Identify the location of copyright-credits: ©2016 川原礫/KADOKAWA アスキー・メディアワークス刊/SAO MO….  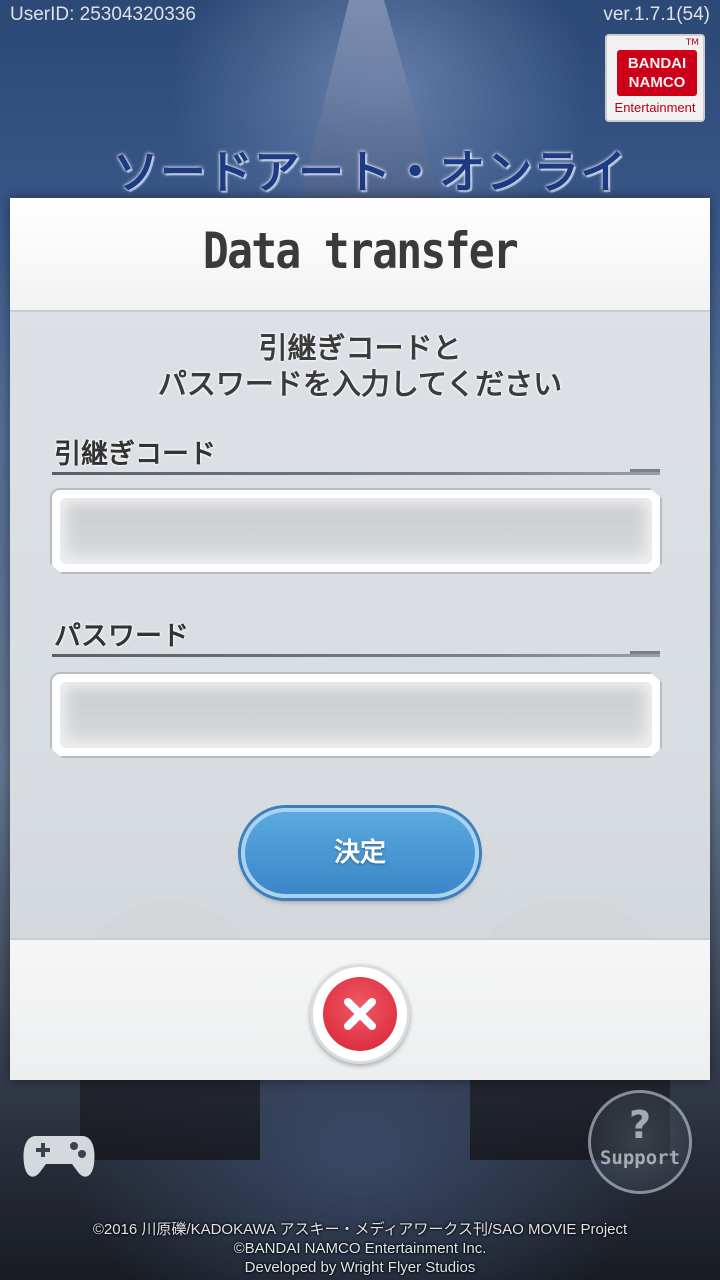
(360, 1248).